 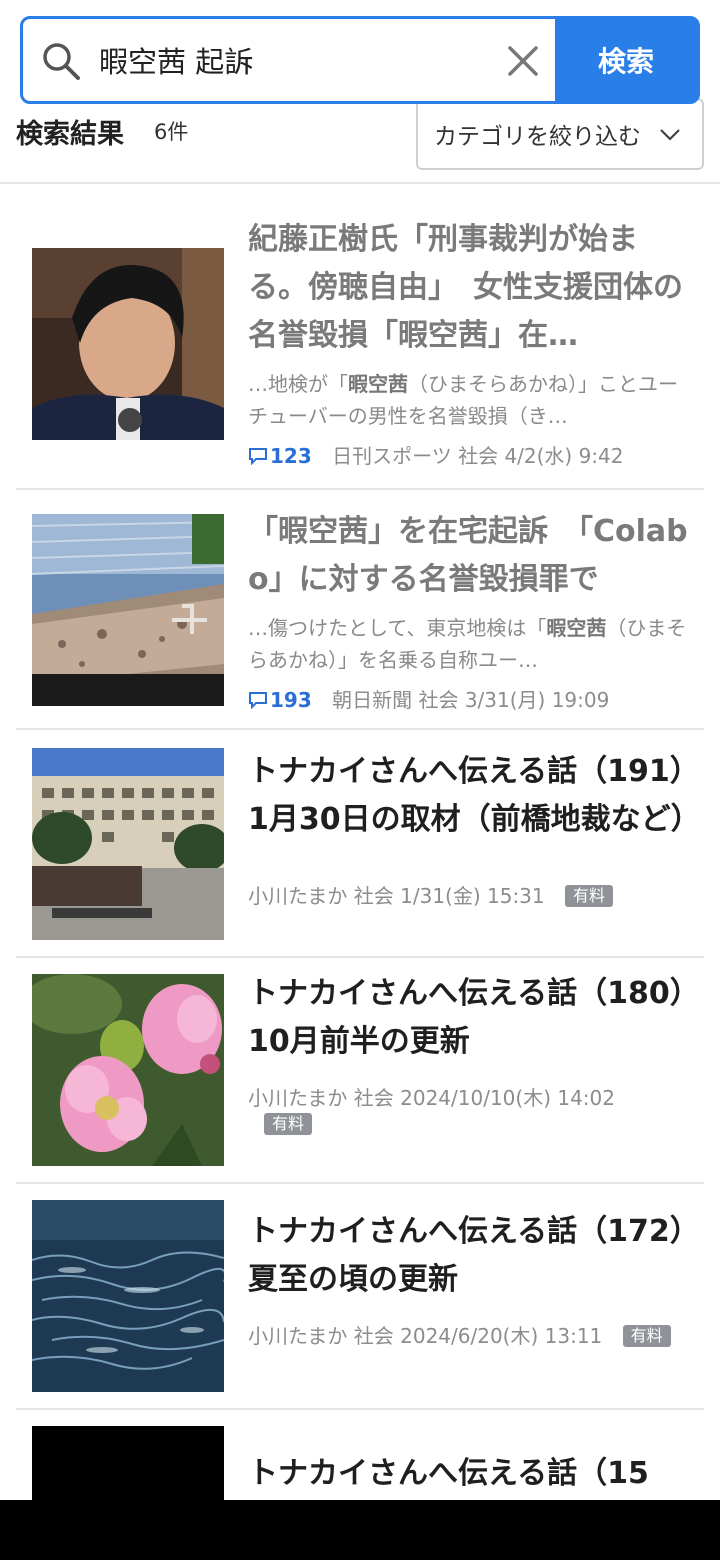 I want to click on article-date: 1/31(金) 15:31, so click(x=472, y=896).